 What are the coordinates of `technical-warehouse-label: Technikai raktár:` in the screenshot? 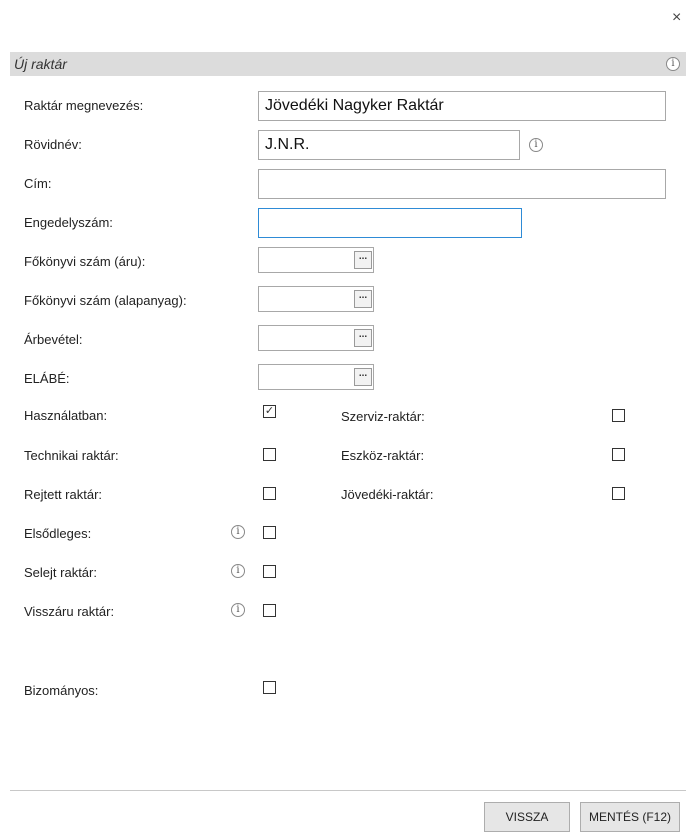 It's located at (71, 455).